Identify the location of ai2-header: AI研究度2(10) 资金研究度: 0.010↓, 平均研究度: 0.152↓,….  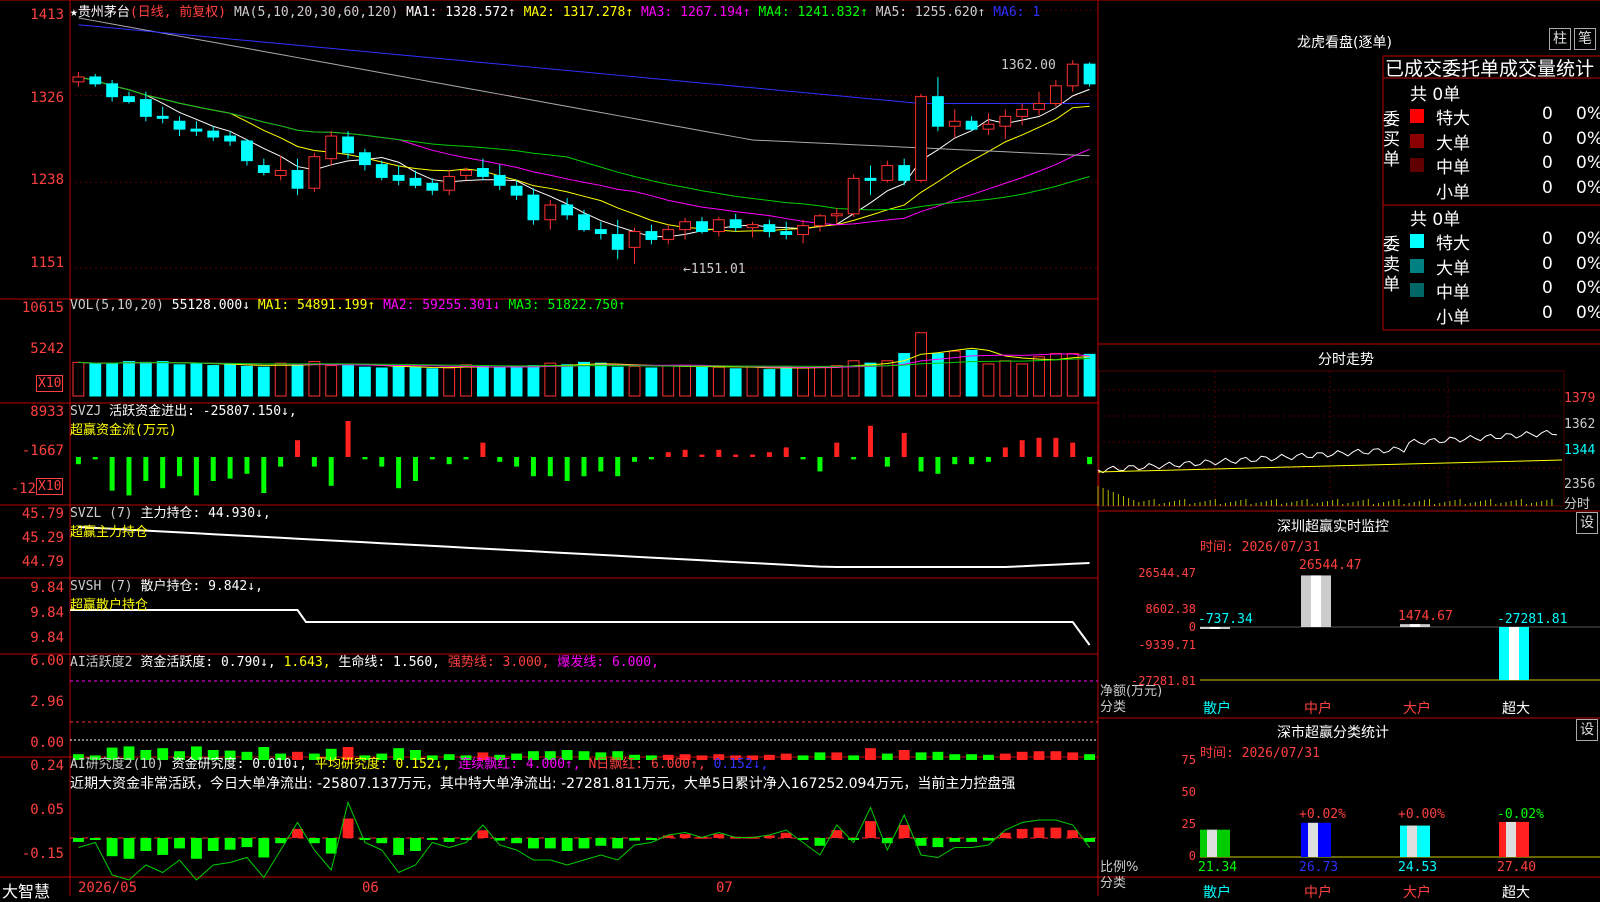
(419, 762).